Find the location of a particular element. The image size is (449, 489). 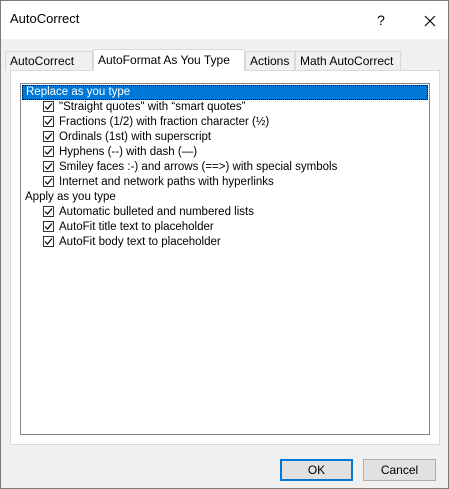

option-label: AutoFit title text to placeholder is located at coordinates (136, 227).